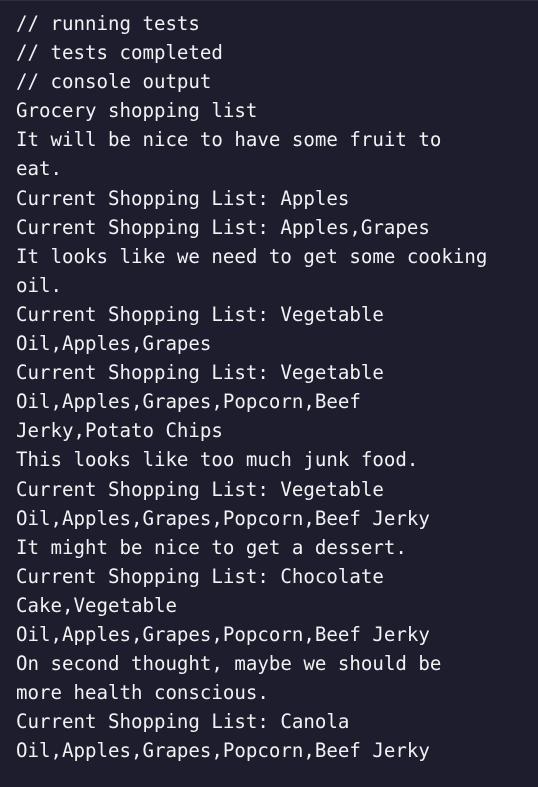 This screenshot has height=787, width=538. Describe the element at coordinates (223, 227) in the screenshot. I see `console-line: Current Shopping List: Apples,Grapes` at that location.